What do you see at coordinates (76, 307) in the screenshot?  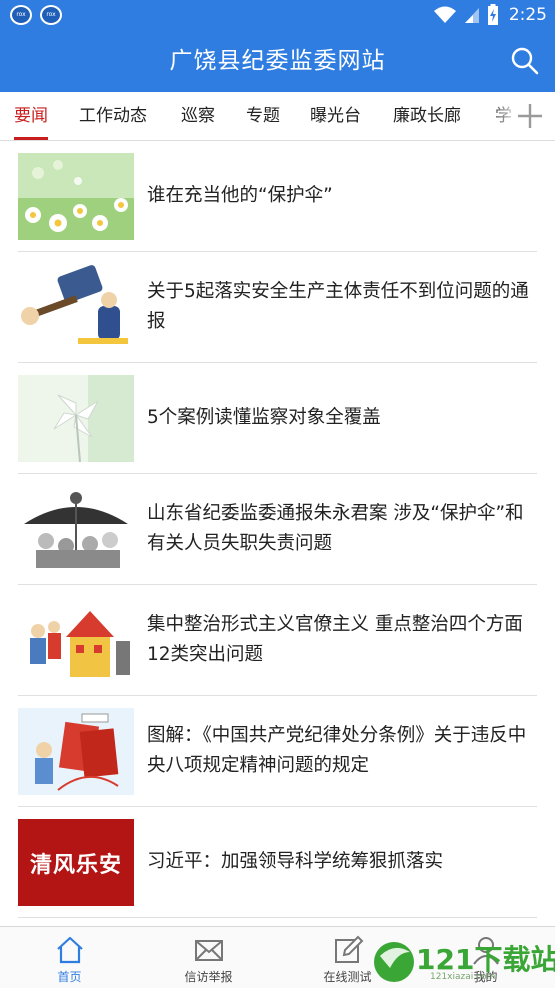 I see `gavel-cartoon-image` at bounding box center [76, 307].